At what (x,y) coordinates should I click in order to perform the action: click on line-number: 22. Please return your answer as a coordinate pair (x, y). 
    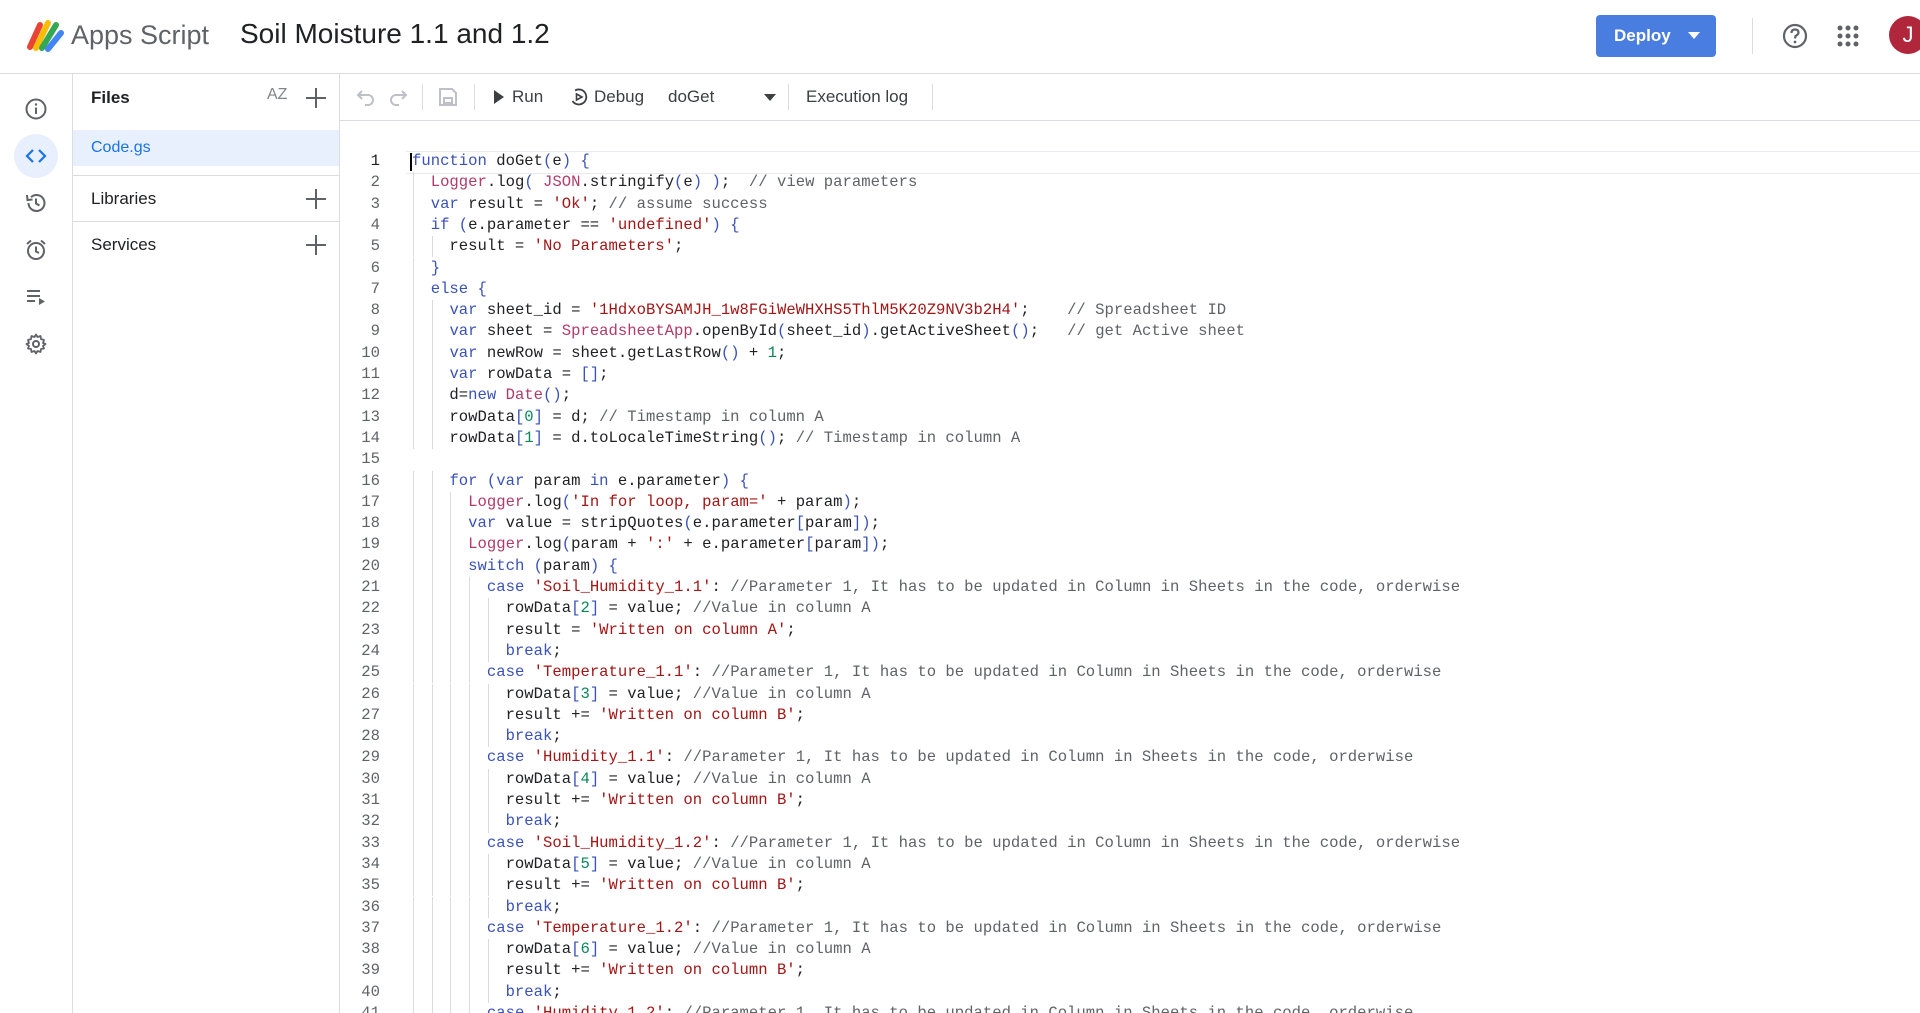
    Looking at the image, I should click on (370, 608).